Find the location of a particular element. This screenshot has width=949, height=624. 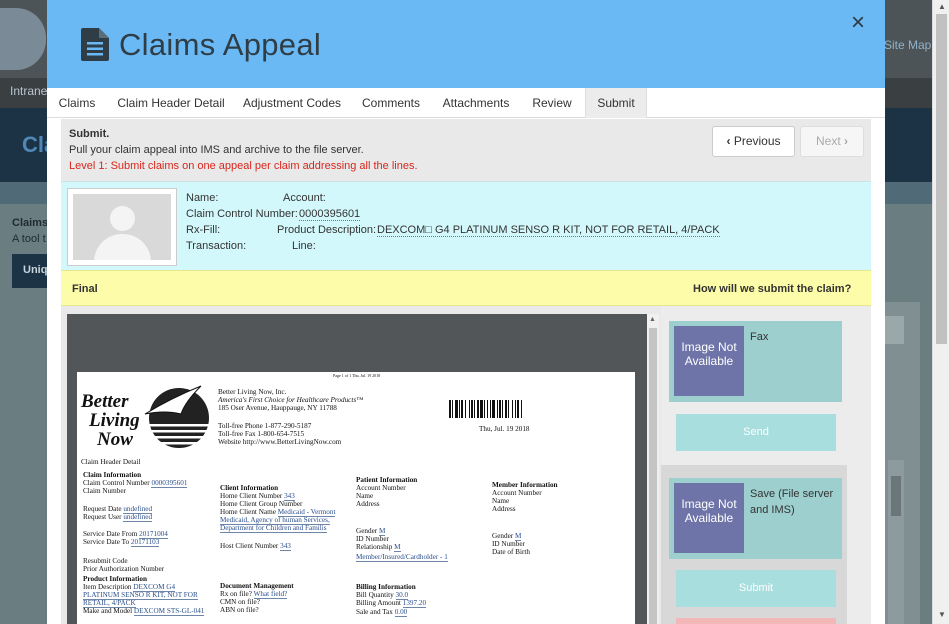

bg-inner-scrollbar-thumb is located at coordinates (896, 496).